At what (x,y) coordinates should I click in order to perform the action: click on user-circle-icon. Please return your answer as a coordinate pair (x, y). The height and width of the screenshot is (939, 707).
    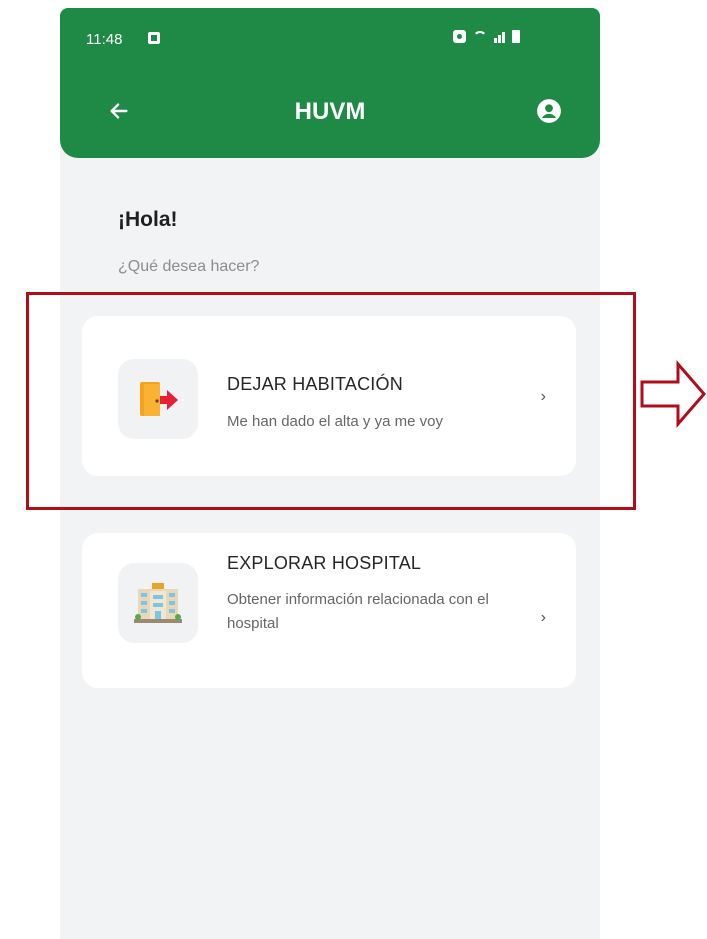
    Looking at the image, I should click on (549, 111).